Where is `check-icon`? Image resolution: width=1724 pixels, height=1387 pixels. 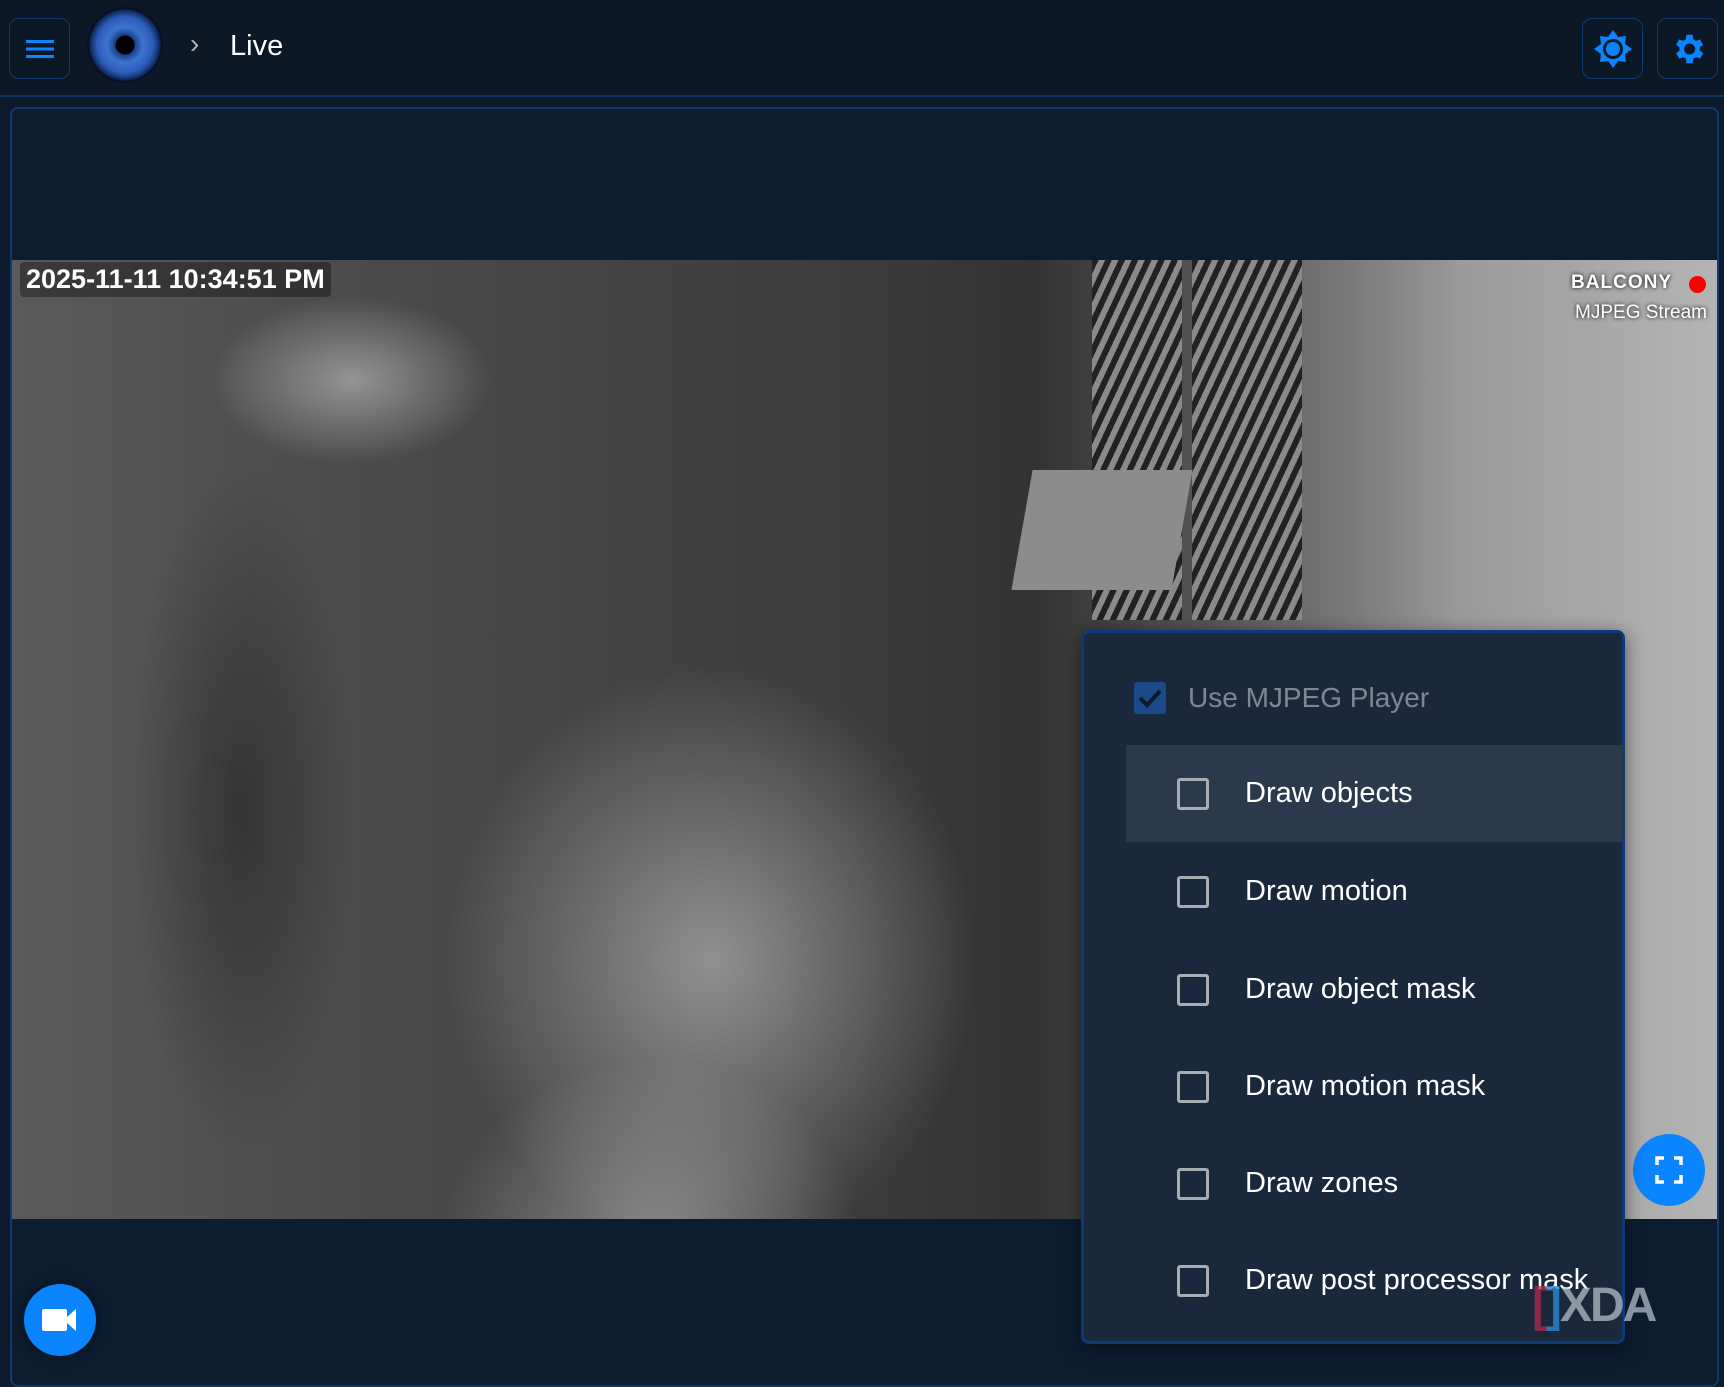 check-icon is located at coordinates (1150, 698).